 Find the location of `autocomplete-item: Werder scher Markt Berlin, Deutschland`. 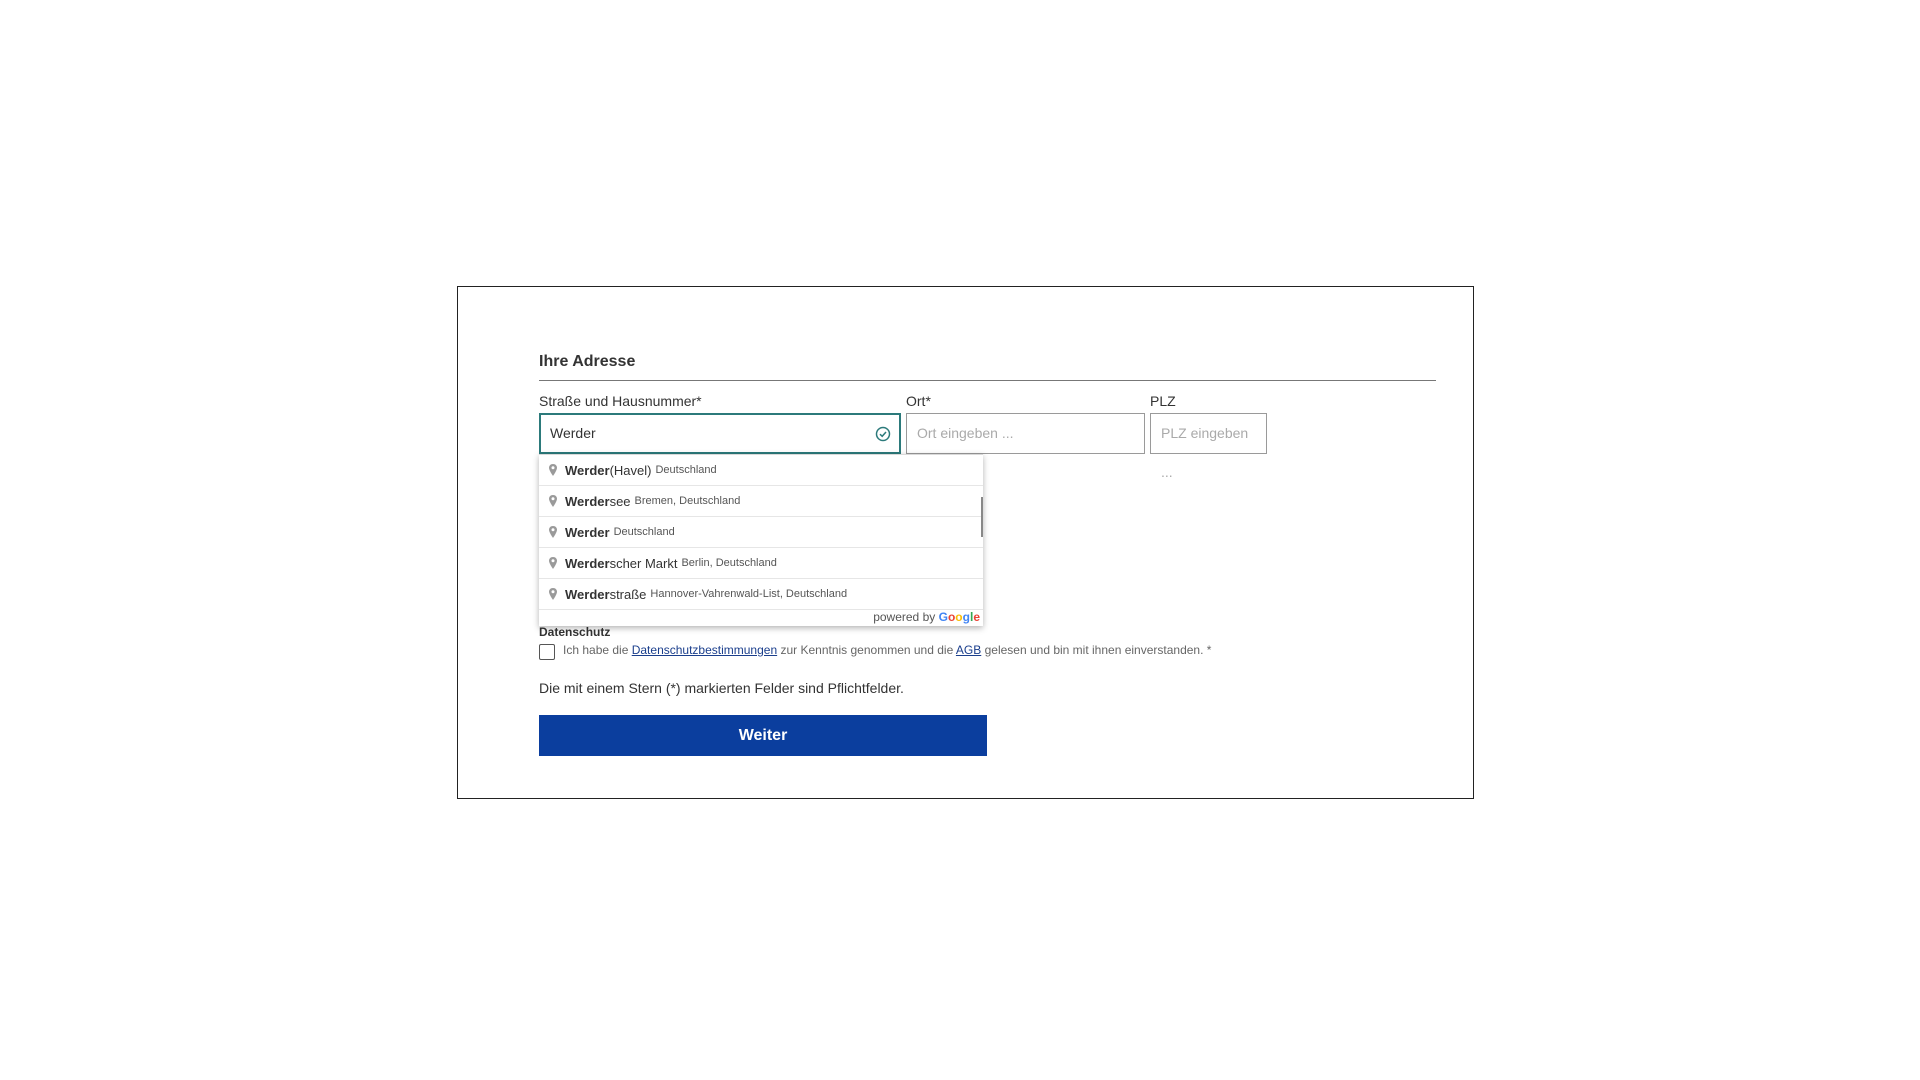

autocomplete-item: Werder scher Markt Berlin, Deutschland is located at coordinates (761, 563).